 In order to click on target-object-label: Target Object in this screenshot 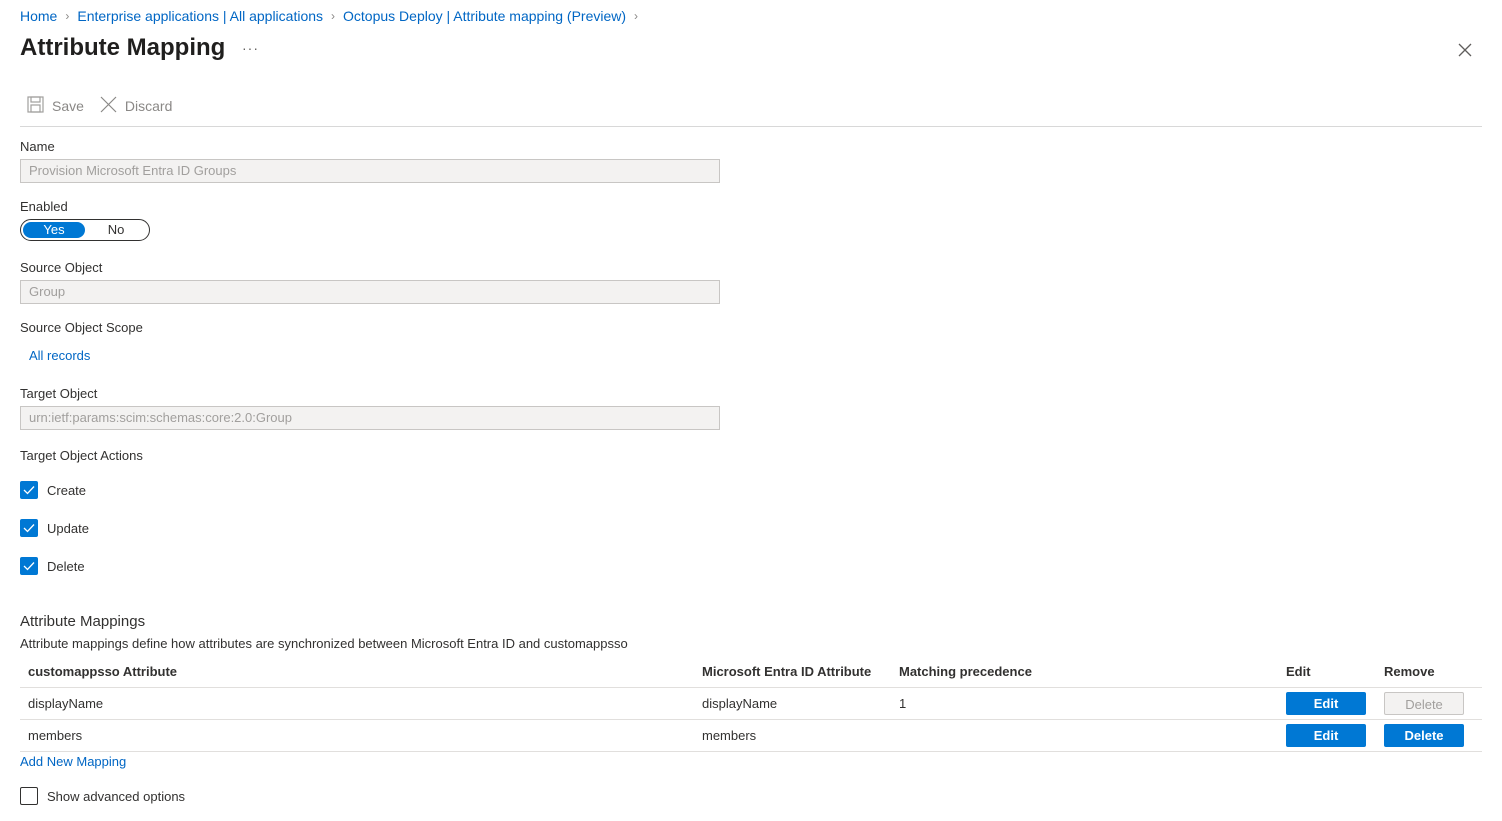, I will do `click(59, 393)`.